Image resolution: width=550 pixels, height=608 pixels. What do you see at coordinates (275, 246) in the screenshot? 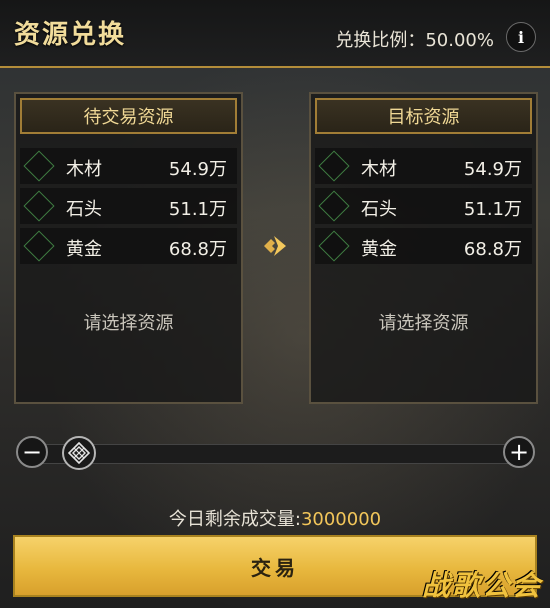
I see `arrow-right-icon` at bounding box center [275, 246].